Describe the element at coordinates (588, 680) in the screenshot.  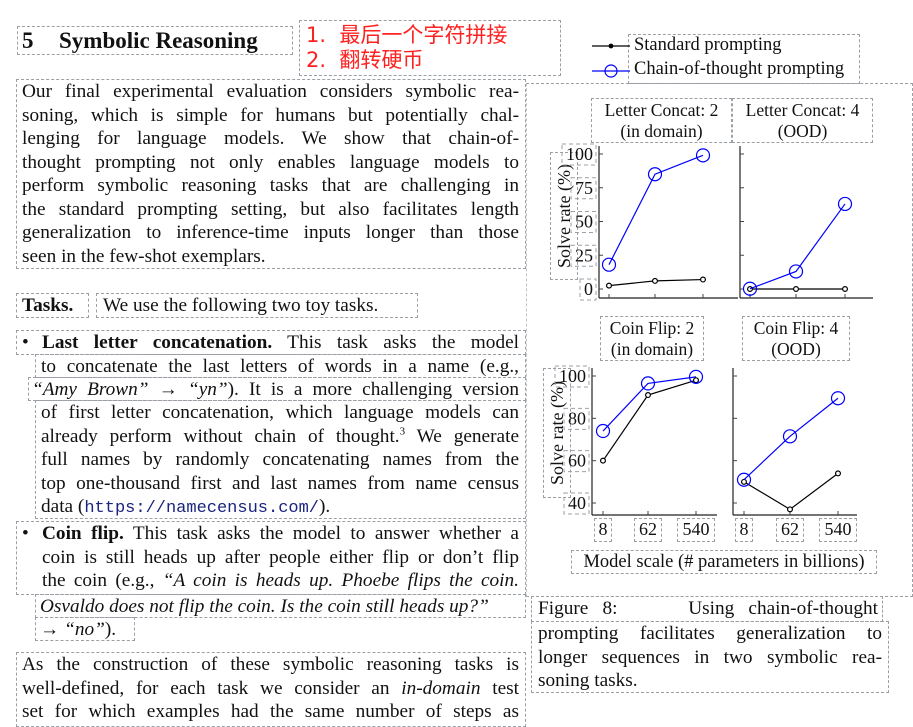
I see `caption-line: soning tasks.` at that location.